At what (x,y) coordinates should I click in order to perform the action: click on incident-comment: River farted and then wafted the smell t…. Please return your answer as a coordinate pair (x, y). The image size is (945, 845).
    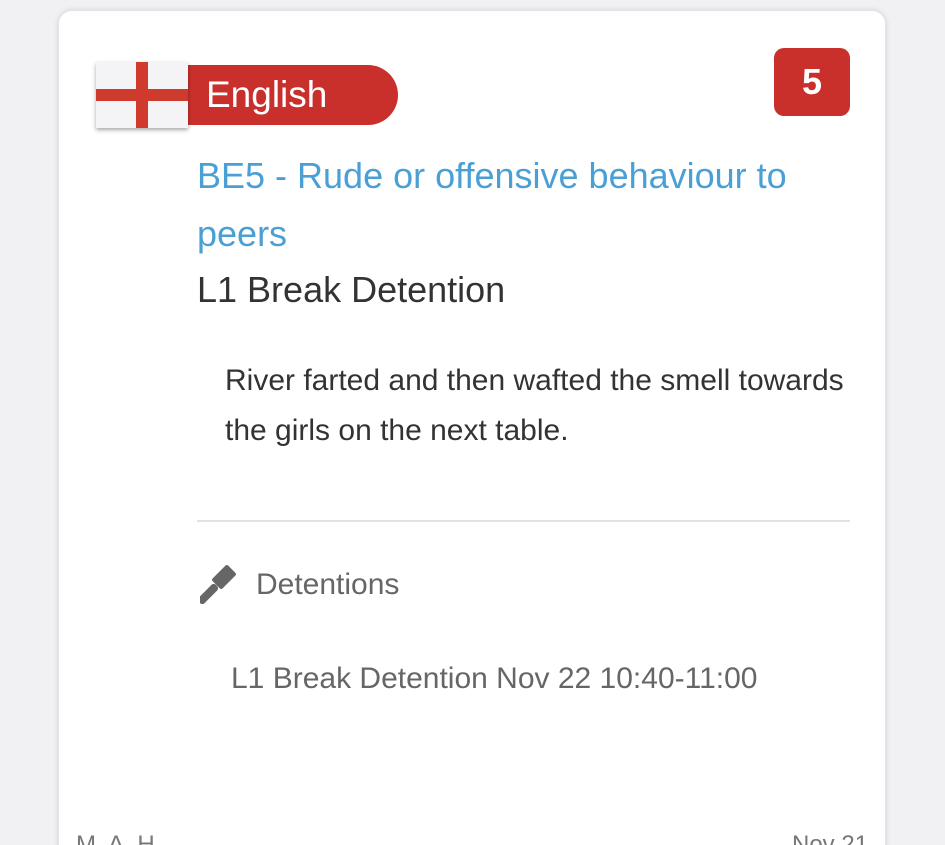
    Looking at the image, I should click on (534, 405).